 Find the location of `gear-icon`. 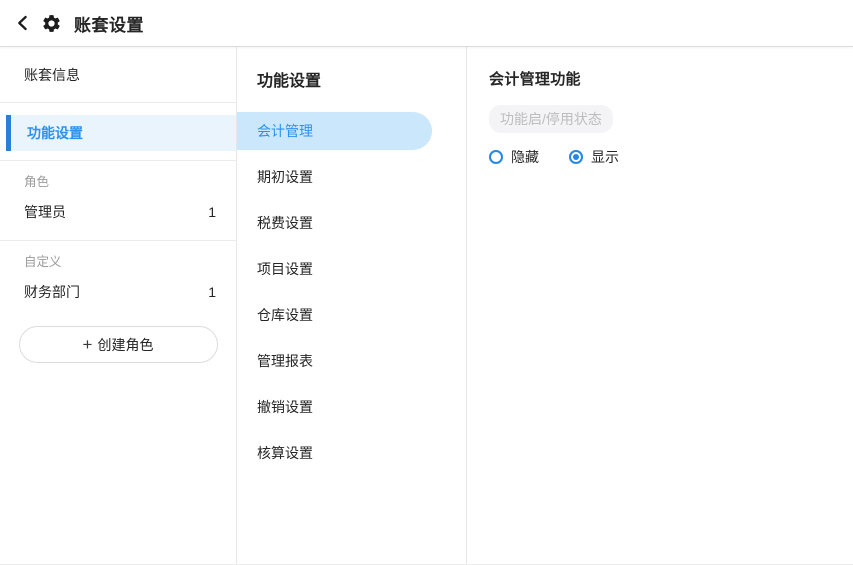

gear-icon is located at coordinates (51, 23).